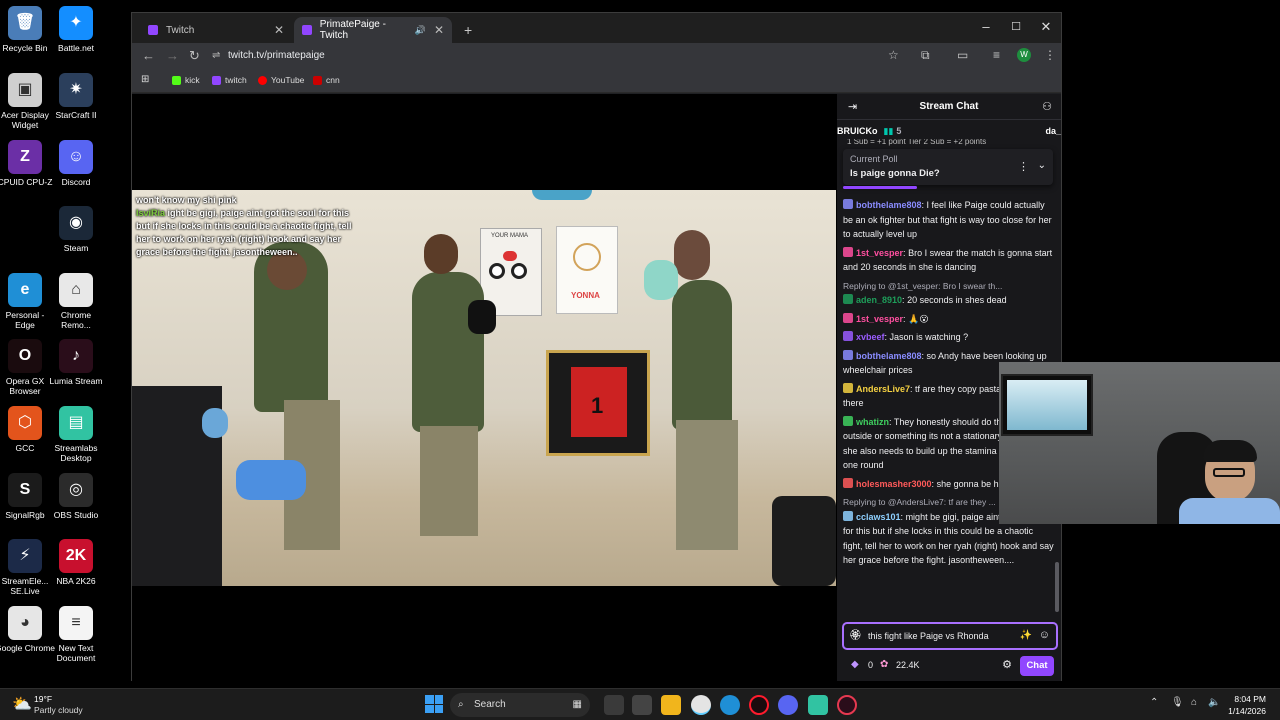  I want to click on tray-chevron-icon: ⌃, so click(1154, 702).